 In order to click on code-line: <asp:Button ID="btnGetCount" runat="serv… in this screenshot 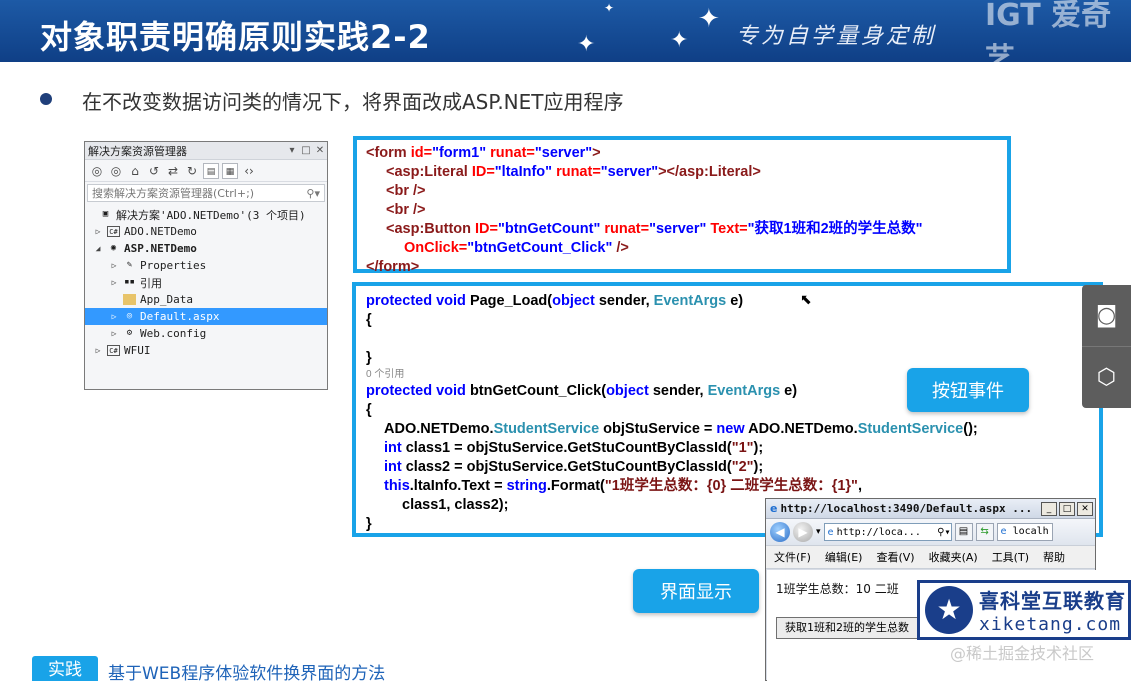, I will do `click(654, 229)`.